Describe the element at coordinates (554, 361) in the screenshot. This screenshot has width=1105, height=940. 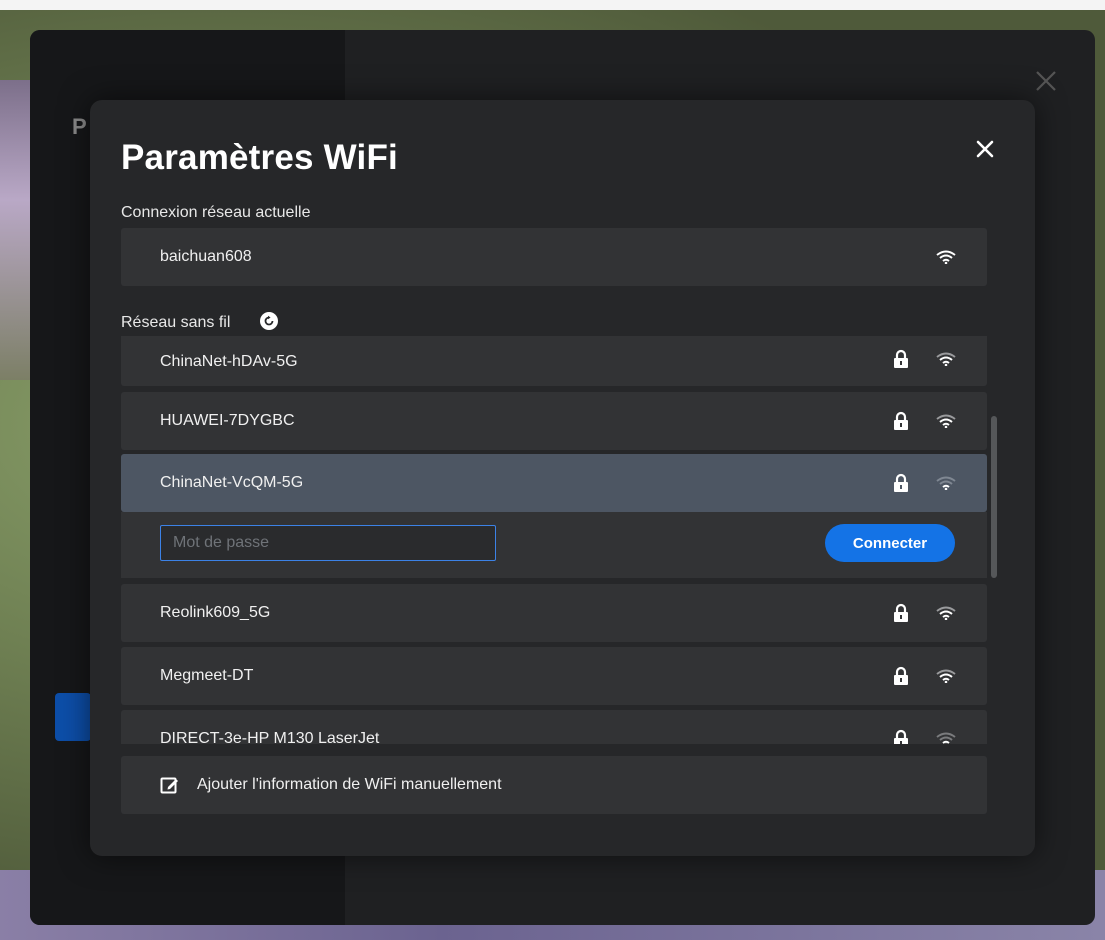
I see `list-item: ChinaNet-hDAv-5G` at that location.